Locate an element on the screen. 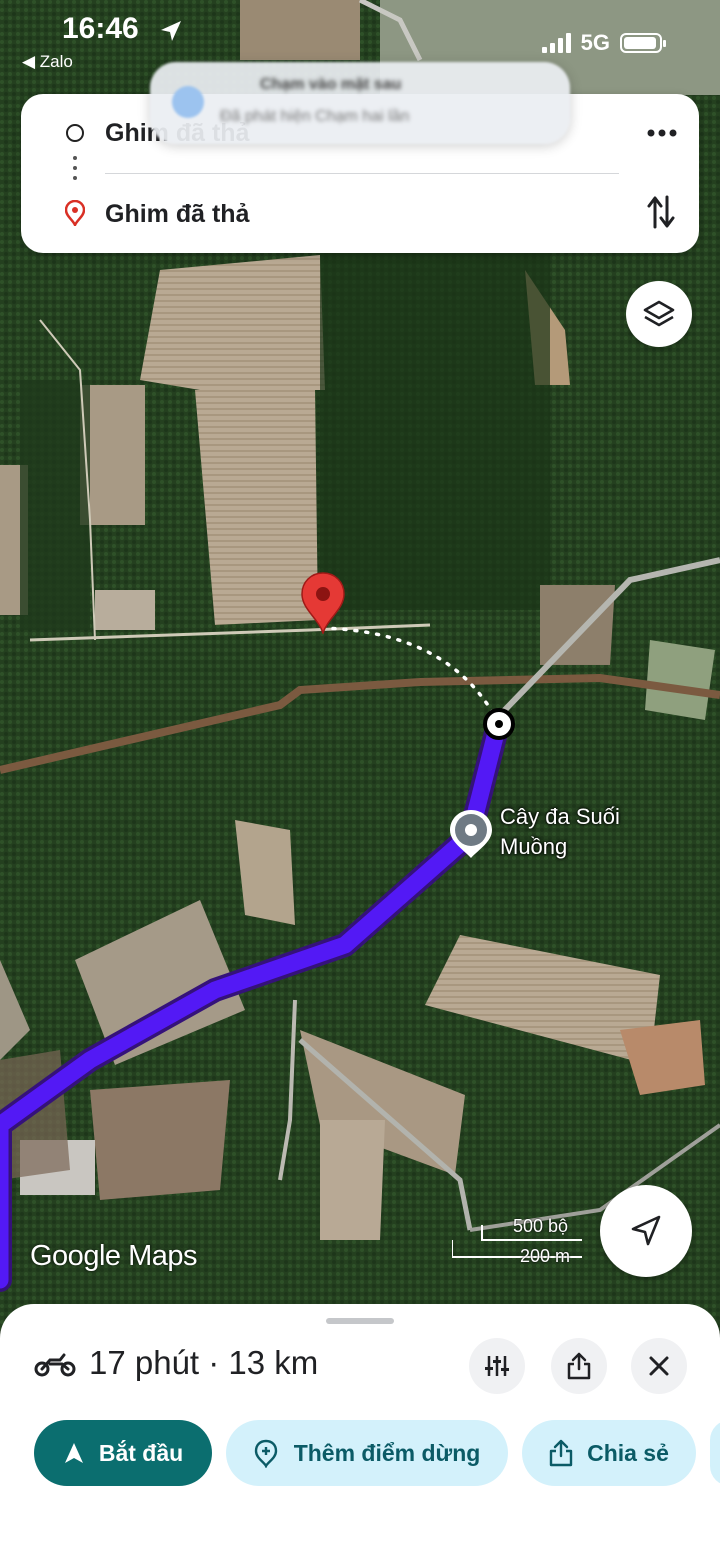 This screenshot has width=720, height=1557. more-actions-chip is located at coordinates (715, 1453).